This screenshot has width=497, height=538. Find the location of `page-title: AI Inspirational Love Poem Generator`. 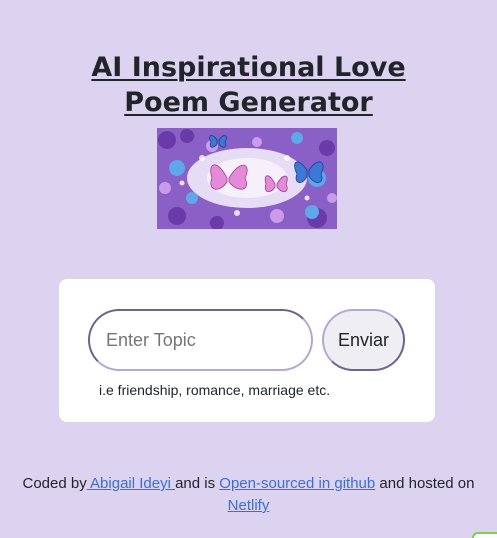

page-title: AI Inspirational Love Poem Generator is located at coordinates (248, 85).